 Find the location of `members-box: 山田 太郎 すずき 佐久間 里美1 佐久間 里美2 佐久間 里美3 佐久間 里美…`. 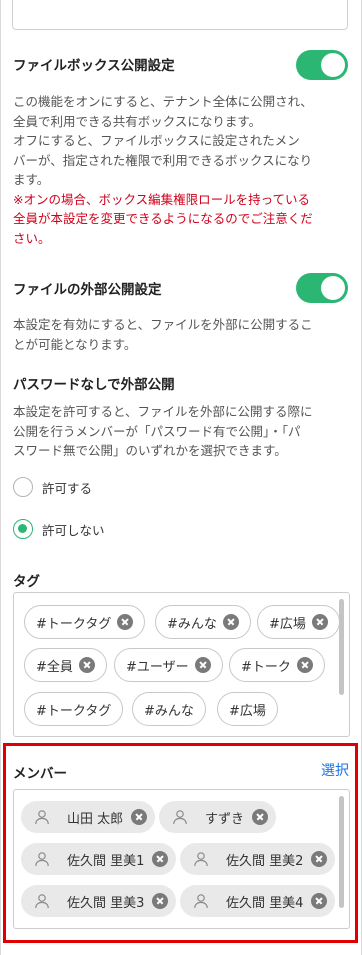

members-box: 山田 太郎 すずき 佐久間 里美1 佐久間 里美2 佐久間 里美3 佐久間 里美… is located at coordinates (181, 859).